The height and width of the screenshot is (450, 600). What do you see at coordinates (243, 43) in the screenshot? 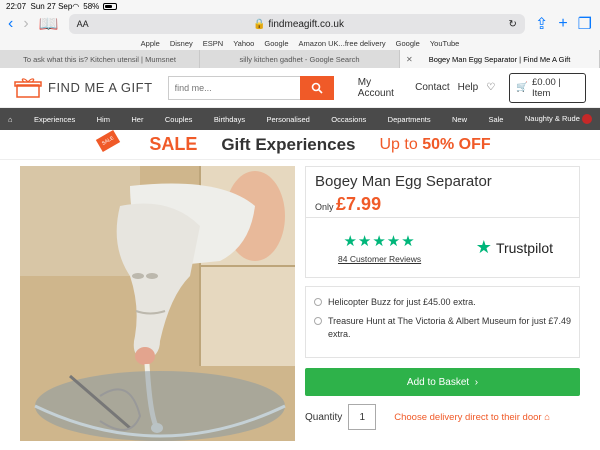
I see `favorite-link: Yahoo` at bounding box center [243, 43].